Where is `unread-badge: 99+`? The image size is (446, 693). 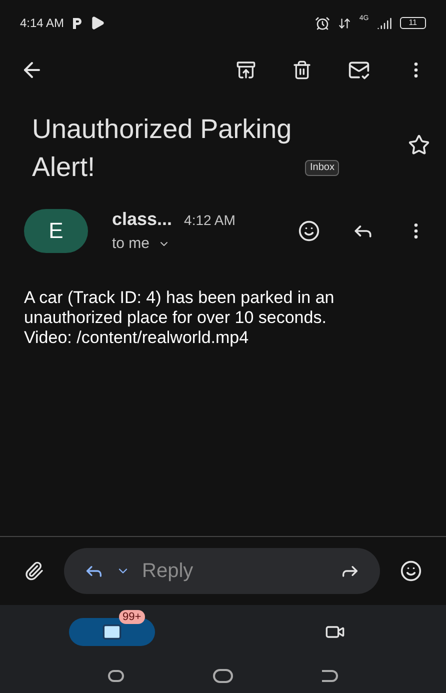
unread-badge: 99+ is located at coordinates (132, 617).